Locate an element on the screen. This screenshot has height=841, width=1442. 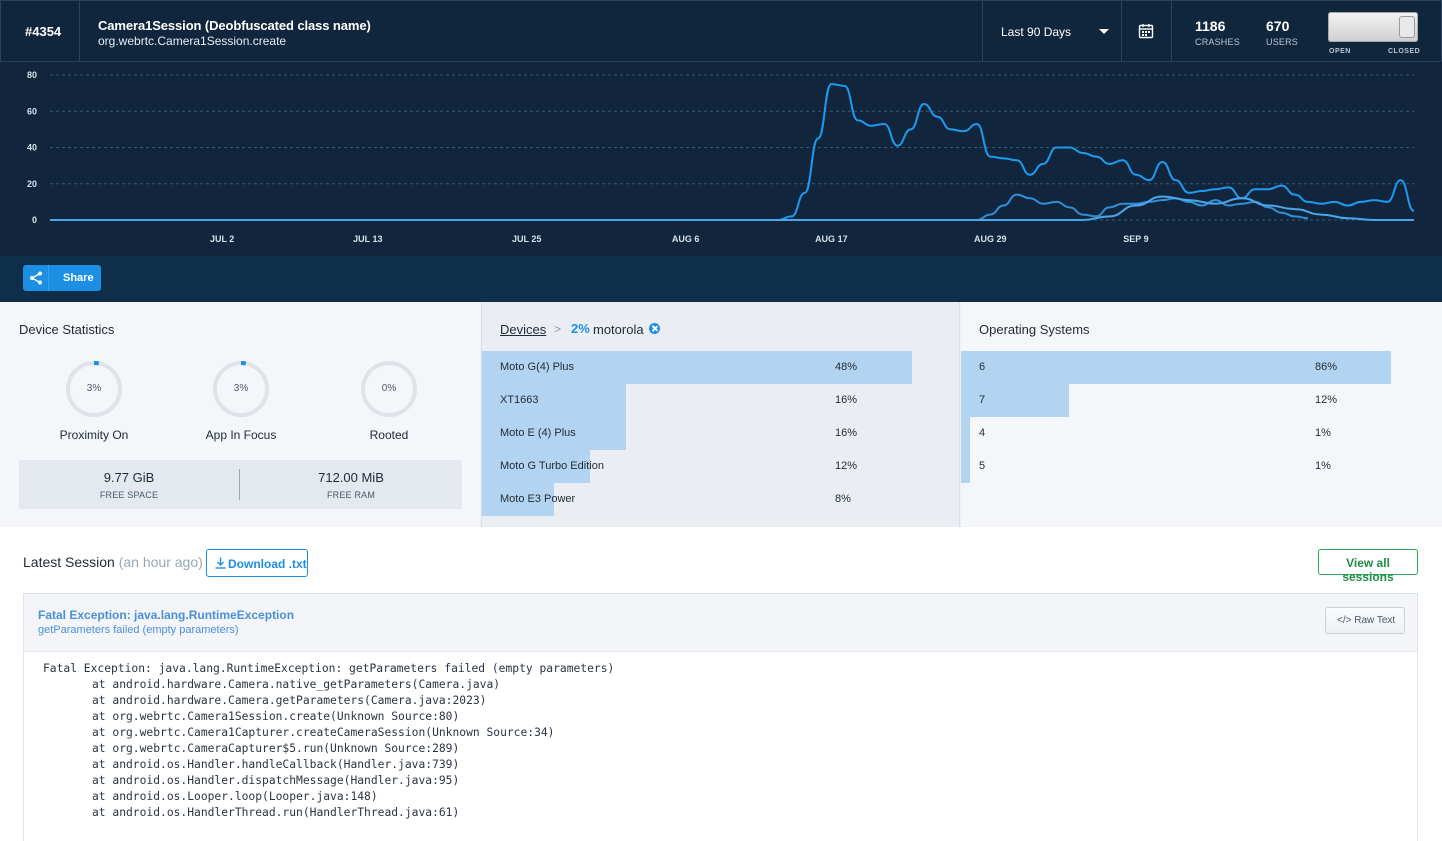
close-icon is located at coordinates (654, 328).